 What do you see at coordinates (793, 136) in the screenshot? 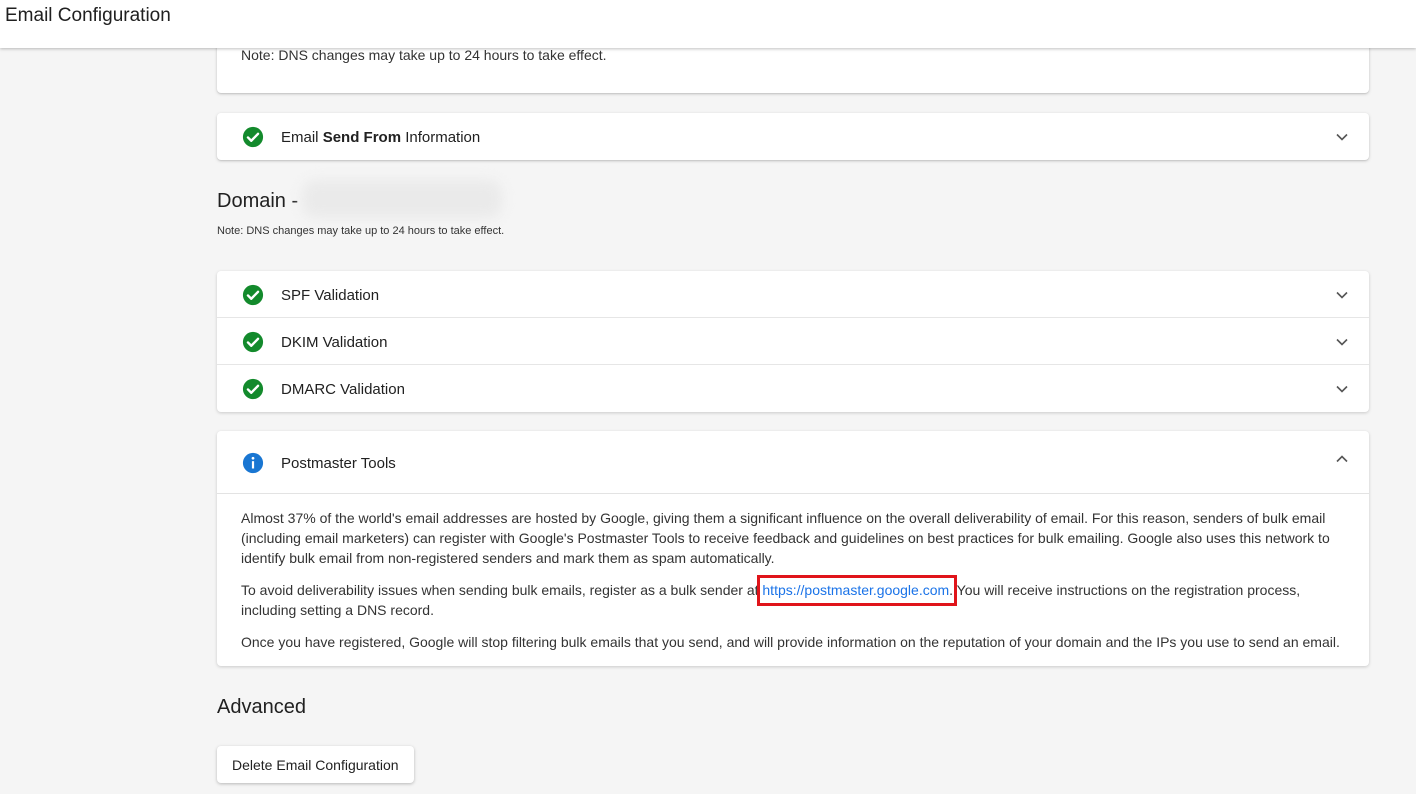
I see `send-from-panel: Email Send From Information` at bounding box center [793, 136].